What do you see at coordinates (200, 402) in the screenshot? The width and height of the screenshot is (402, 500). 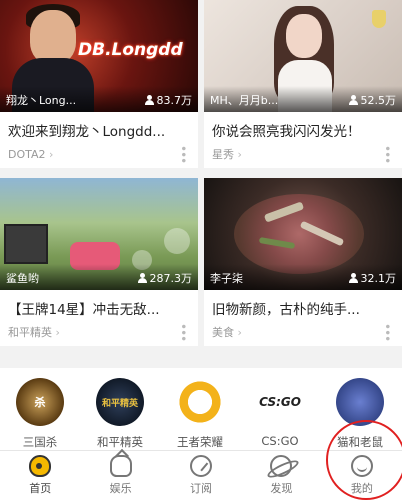 I see `honor-of-kings-icon` at bounding box center [200, 402].